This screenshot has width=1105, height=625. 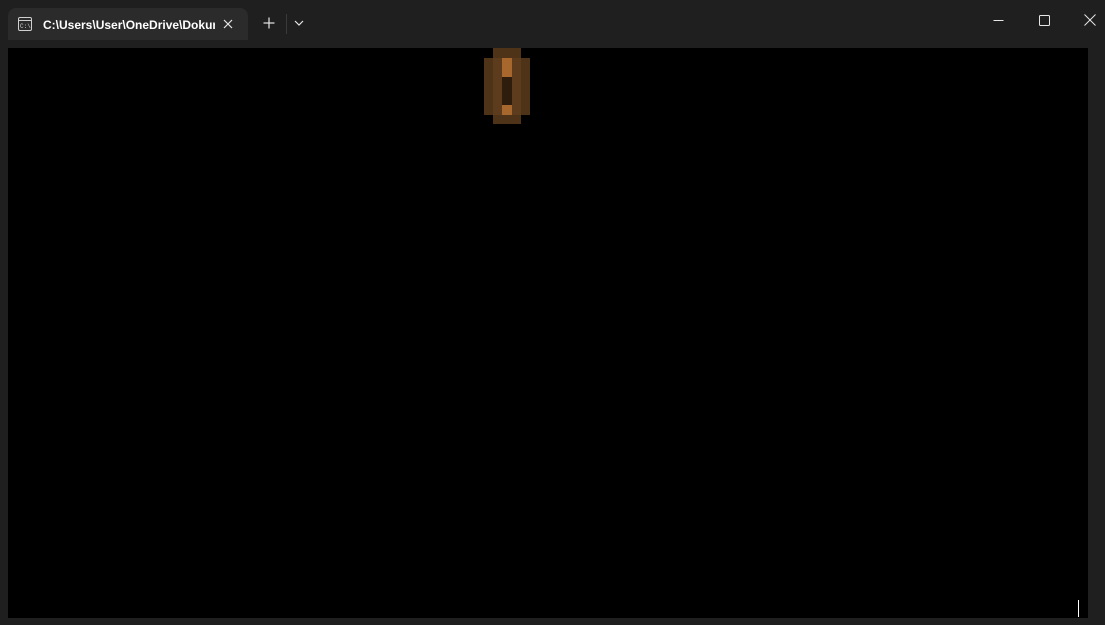 I want to click on tab-separator, so click(x=286, y=24).